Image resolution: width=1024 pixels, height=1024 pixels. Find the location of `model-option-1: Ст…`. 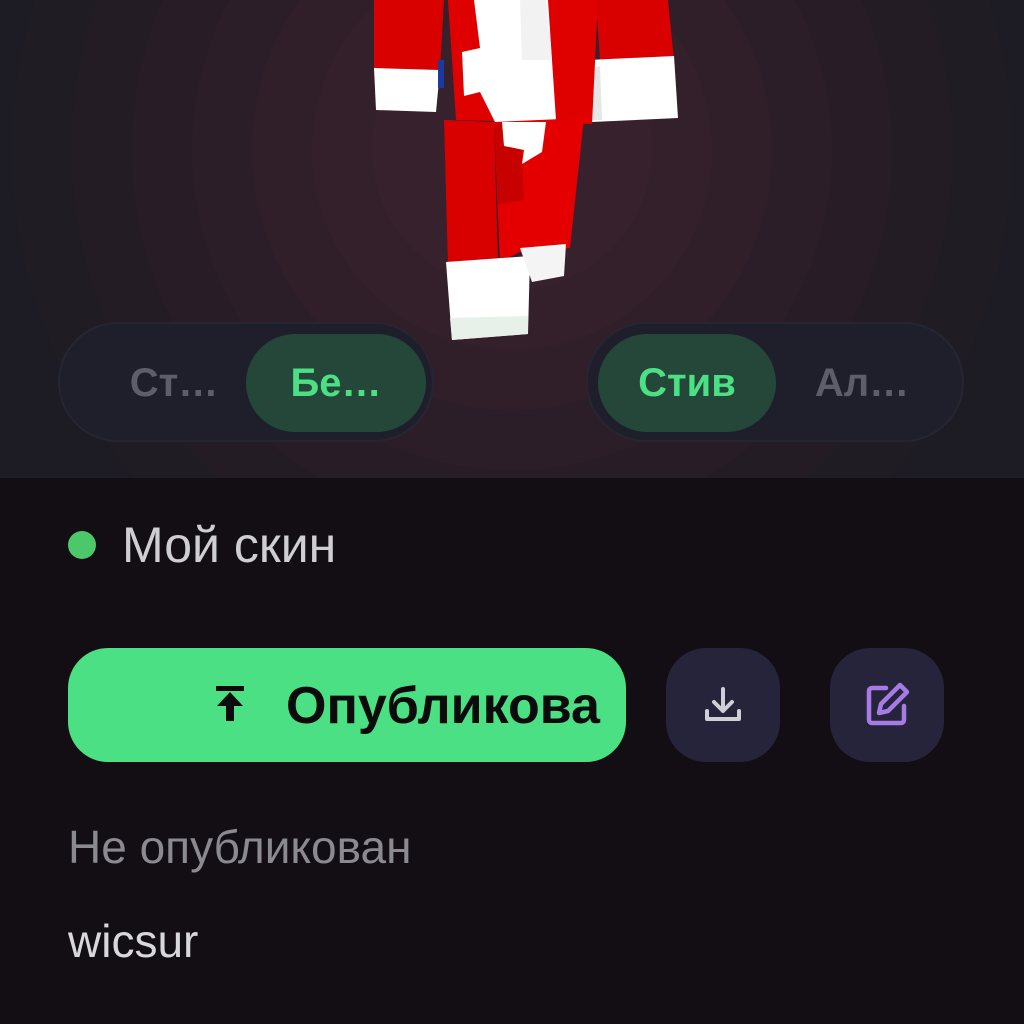

model-option-1: Ст… is located at coordinates (174, 383).